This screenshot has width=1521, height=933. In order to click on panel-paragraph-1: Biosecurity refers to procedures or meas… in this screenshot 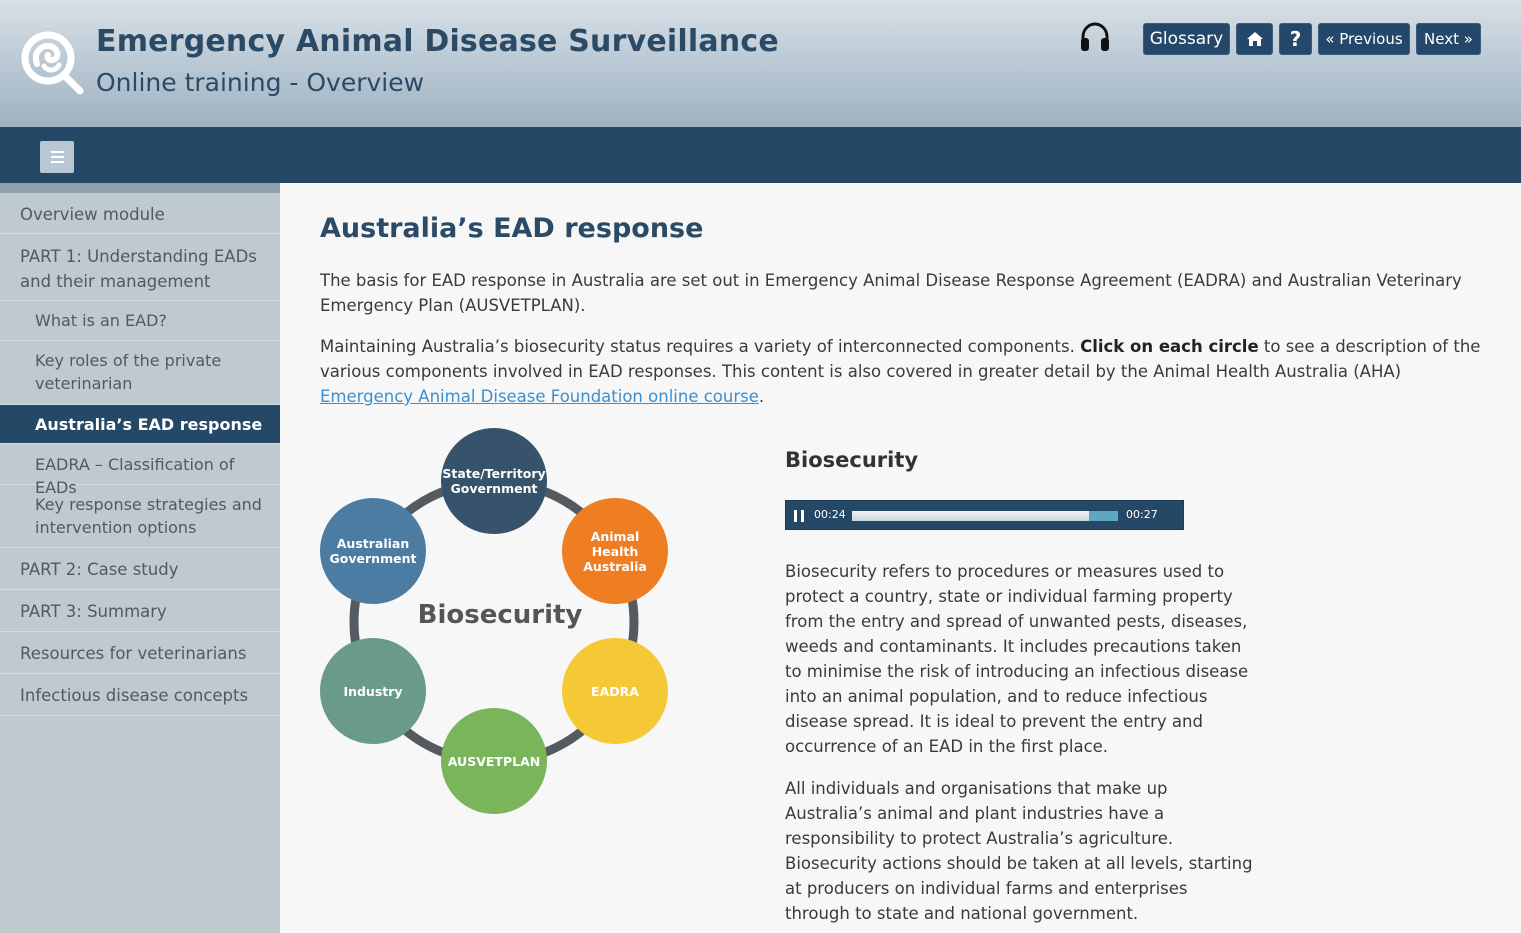, I will do `click(1017, 659)`.